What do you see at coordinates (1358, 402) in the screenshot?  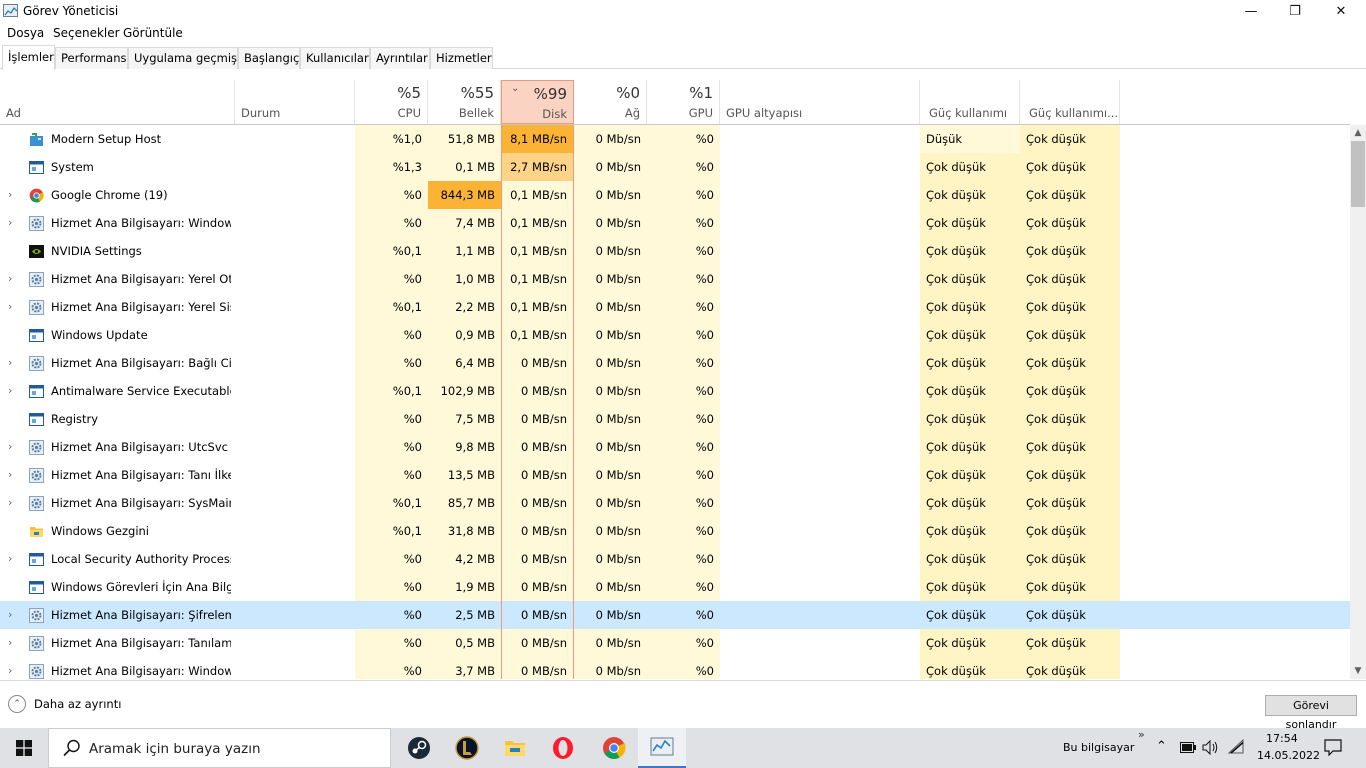 I see `vertical-scrollbar: ▲ ▼` at bounding box center [1358, 402].